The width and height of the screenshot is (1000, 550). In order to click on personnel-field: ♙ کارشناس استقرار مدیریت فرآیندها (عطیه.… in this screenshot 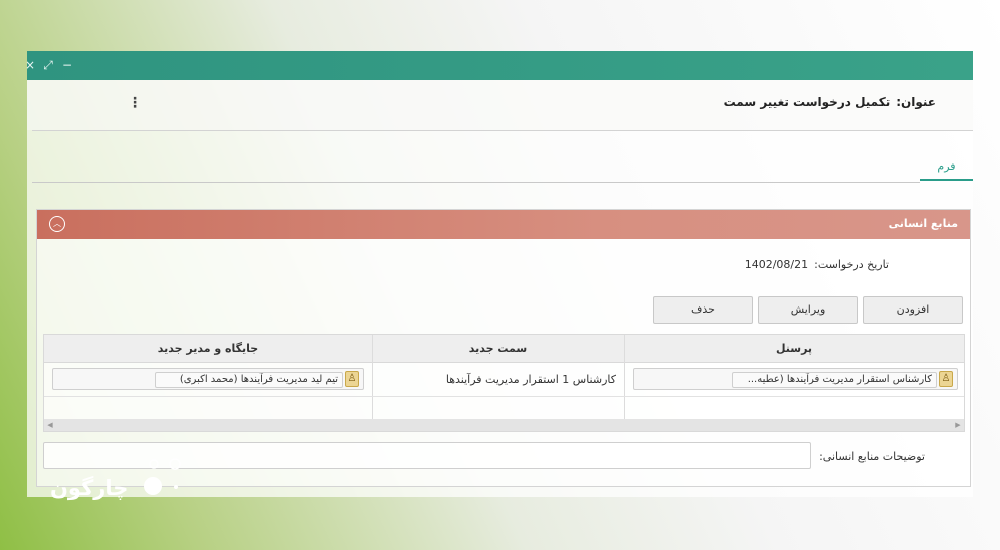, I will do `click(795, 379)`.